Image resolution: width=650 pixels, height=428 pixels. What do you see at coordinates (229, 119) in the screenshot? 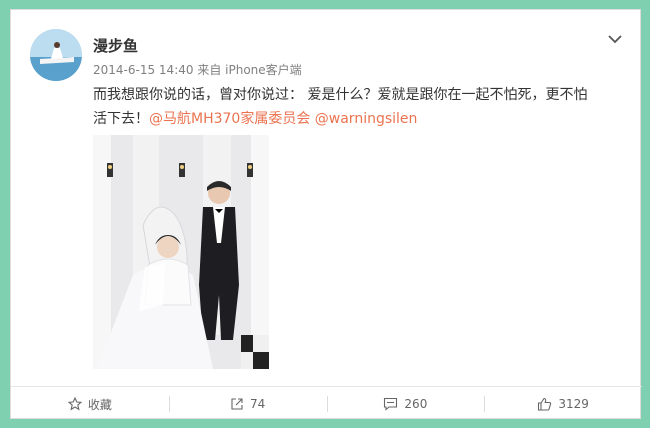
I see `mention-link-mh370: @马航MH370家属委员会` at bounding box center [229, 119].